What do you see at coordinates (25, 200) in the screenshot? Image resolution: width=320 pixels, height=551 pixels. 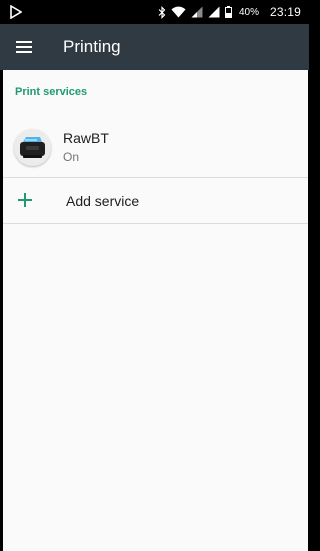 I see `plus-icon` at bounding box center [25, 200].